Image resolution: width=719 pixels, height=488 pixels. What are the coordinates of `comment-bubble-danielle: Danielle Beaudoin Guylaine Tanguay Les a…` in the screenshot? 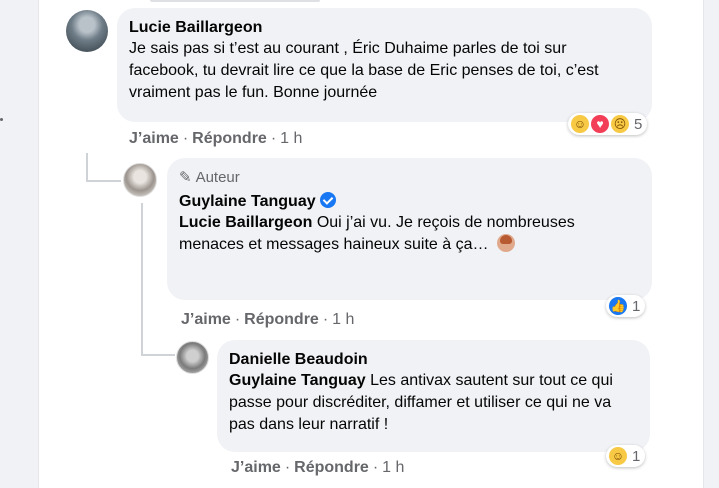 It's located at (433, 396).